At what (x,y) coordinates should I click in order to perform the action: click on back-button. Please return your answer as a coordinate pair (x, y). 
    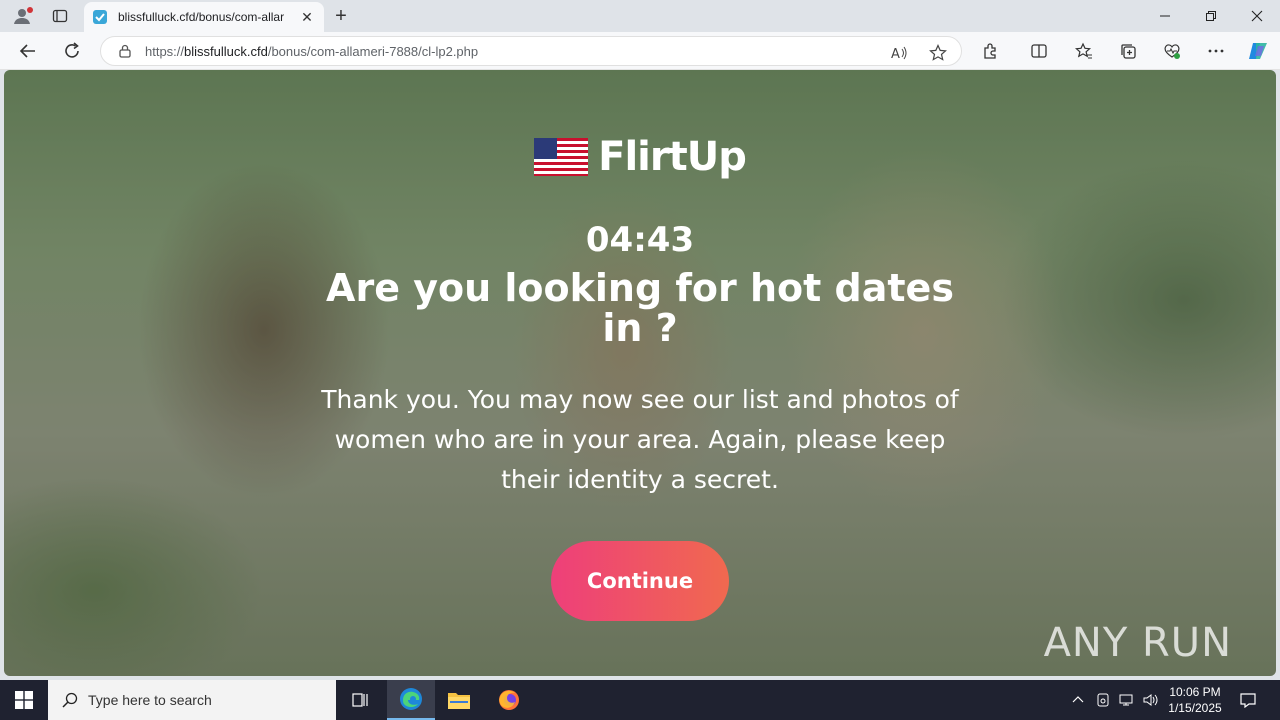
    Looking at the image, I should click on (28, 51).